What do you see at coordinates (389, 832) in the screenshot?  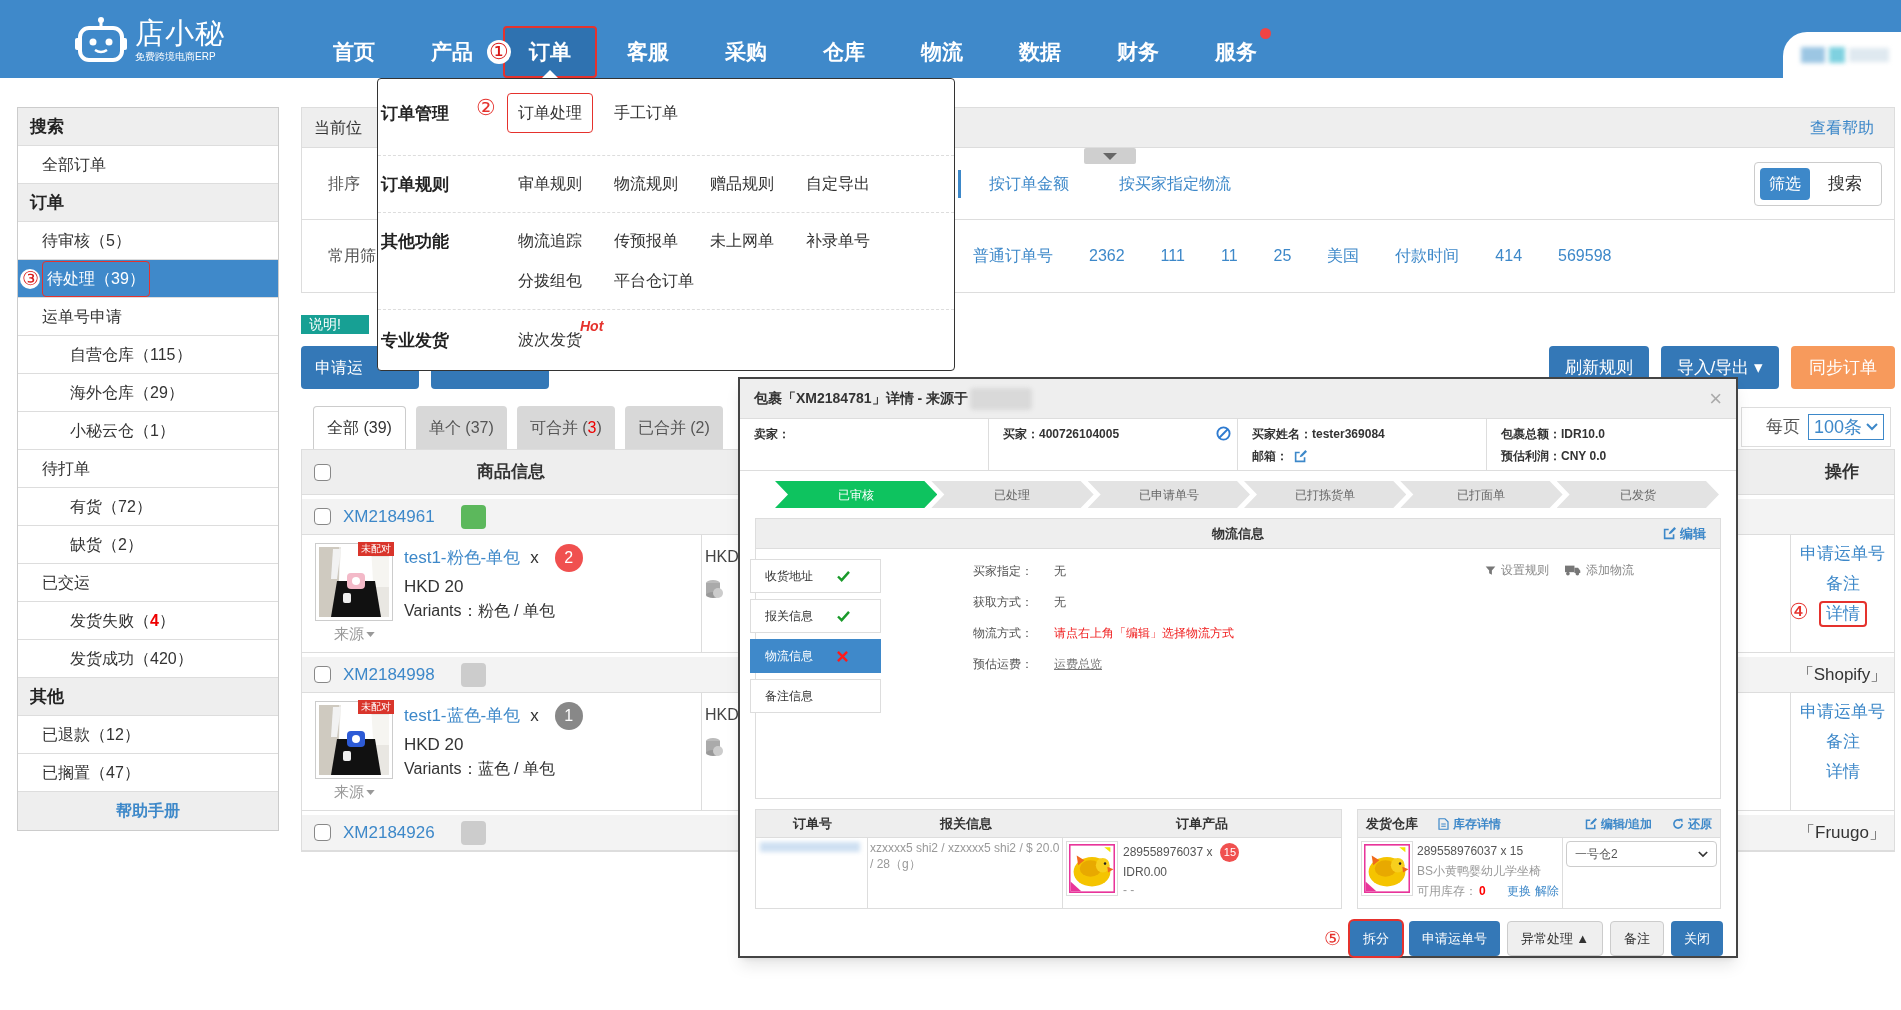 I see `order-link: XM2184926` at bounding box center [389, 832].